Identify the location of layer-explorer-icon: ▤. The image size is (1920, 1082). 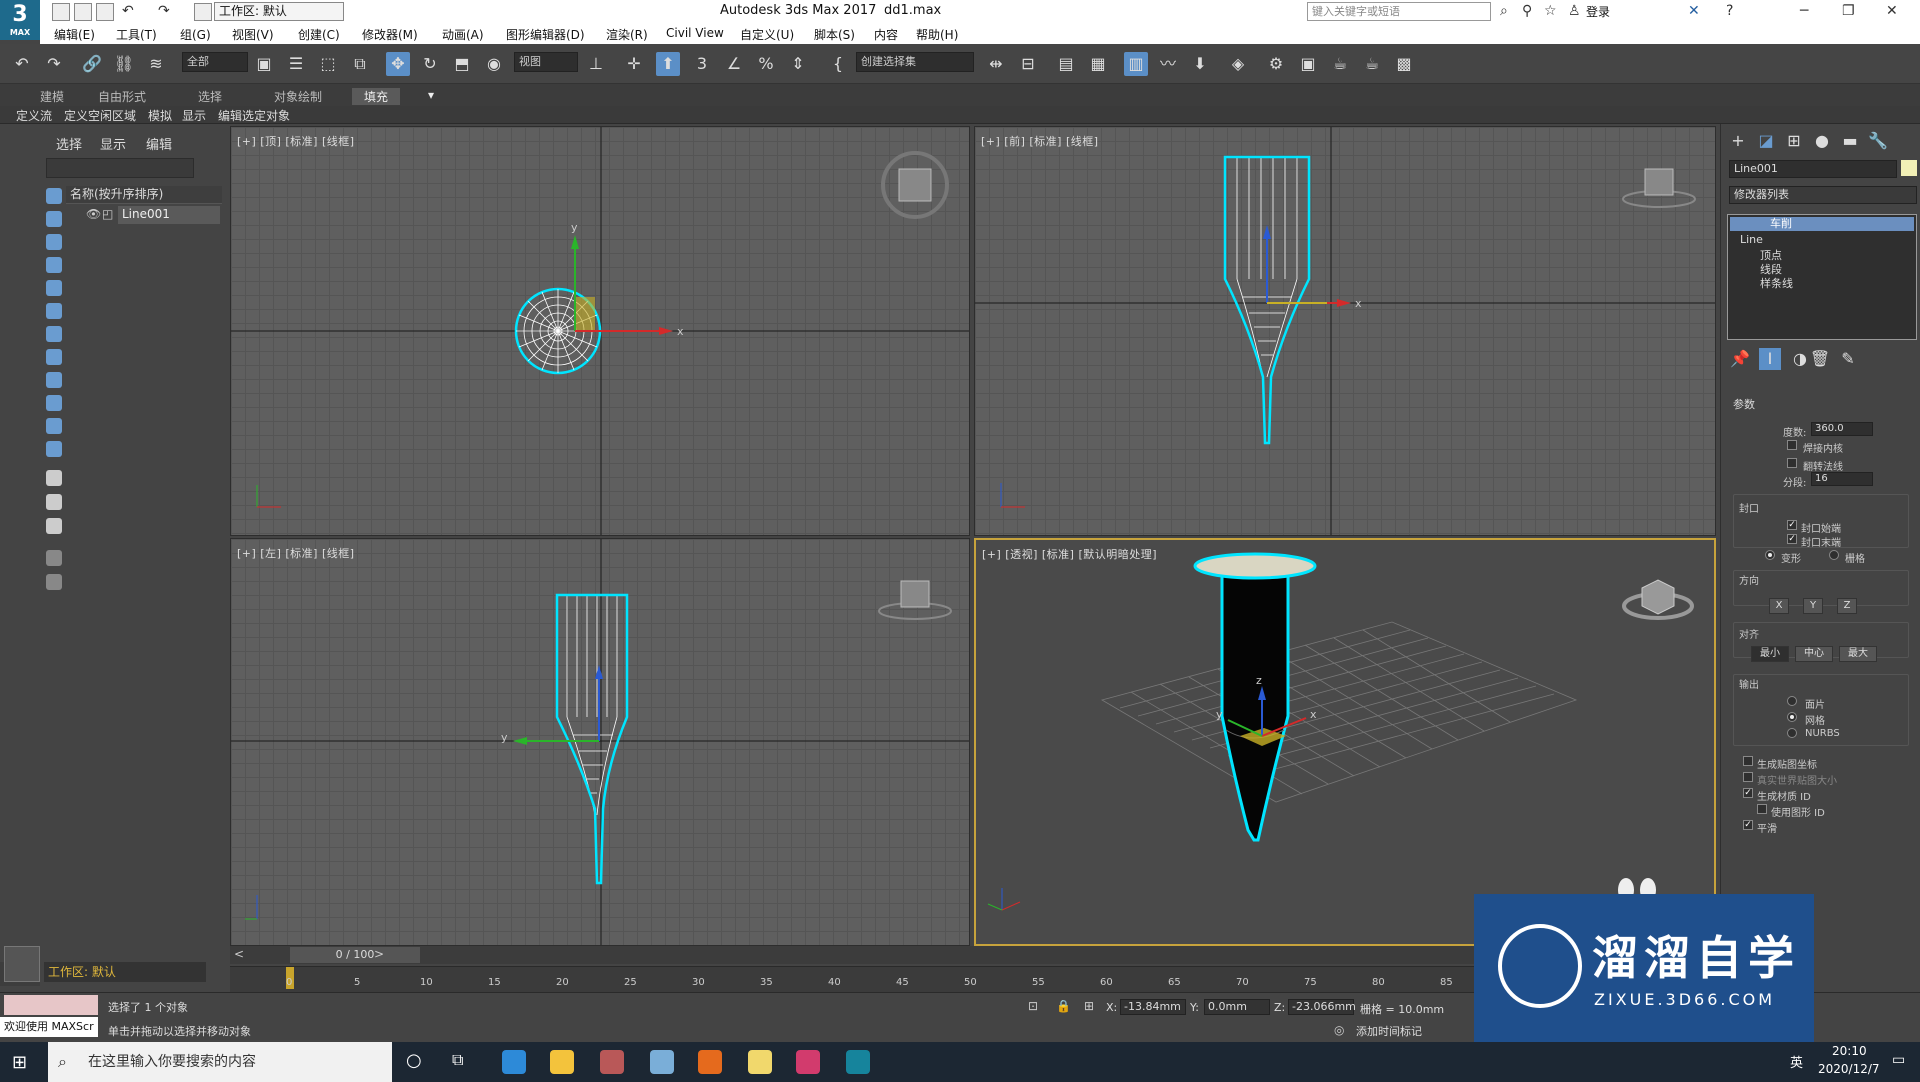
(1066, 64).